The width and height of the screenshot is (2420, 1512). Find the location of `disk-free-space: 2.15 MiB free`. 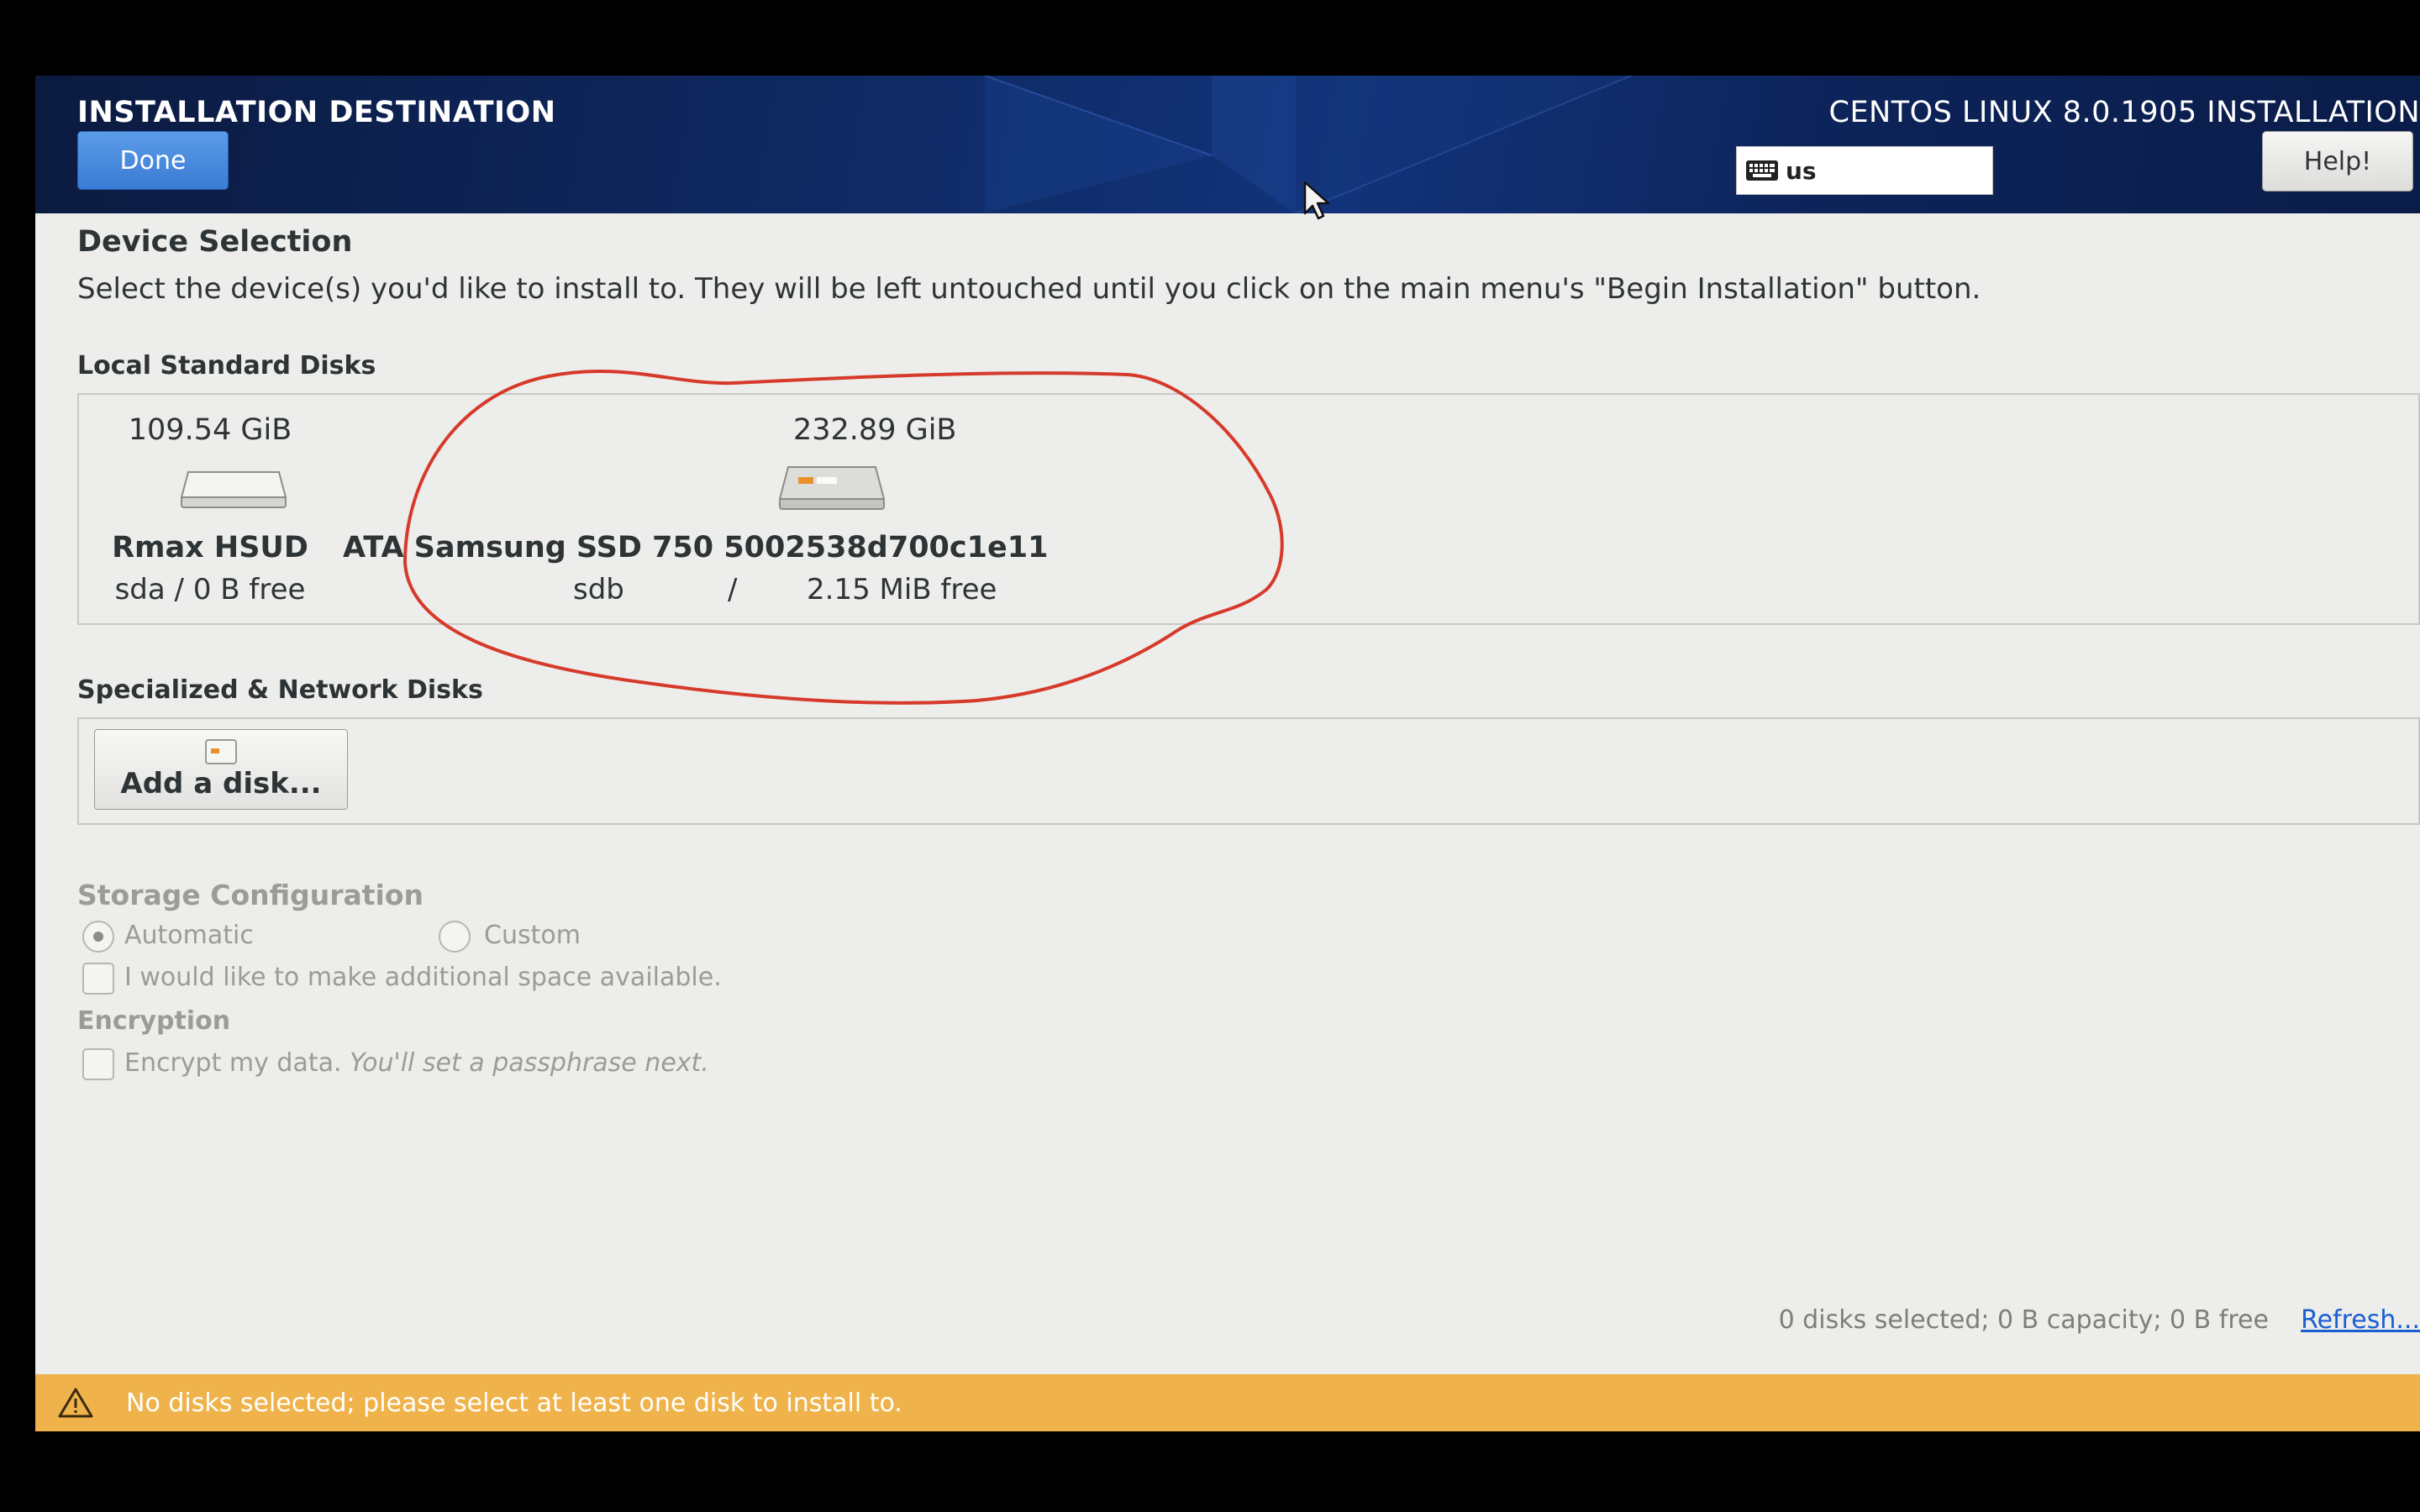

disk-free-space: 2.15 MiB free is located at coordinates (902, 589).